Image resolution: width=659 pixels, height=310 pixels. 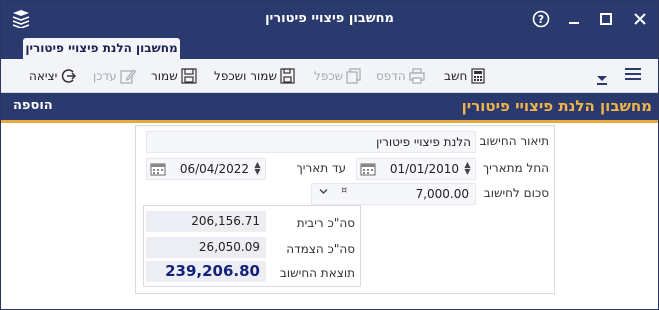 I want to click on accent-divider, so click(x=329, y=121).